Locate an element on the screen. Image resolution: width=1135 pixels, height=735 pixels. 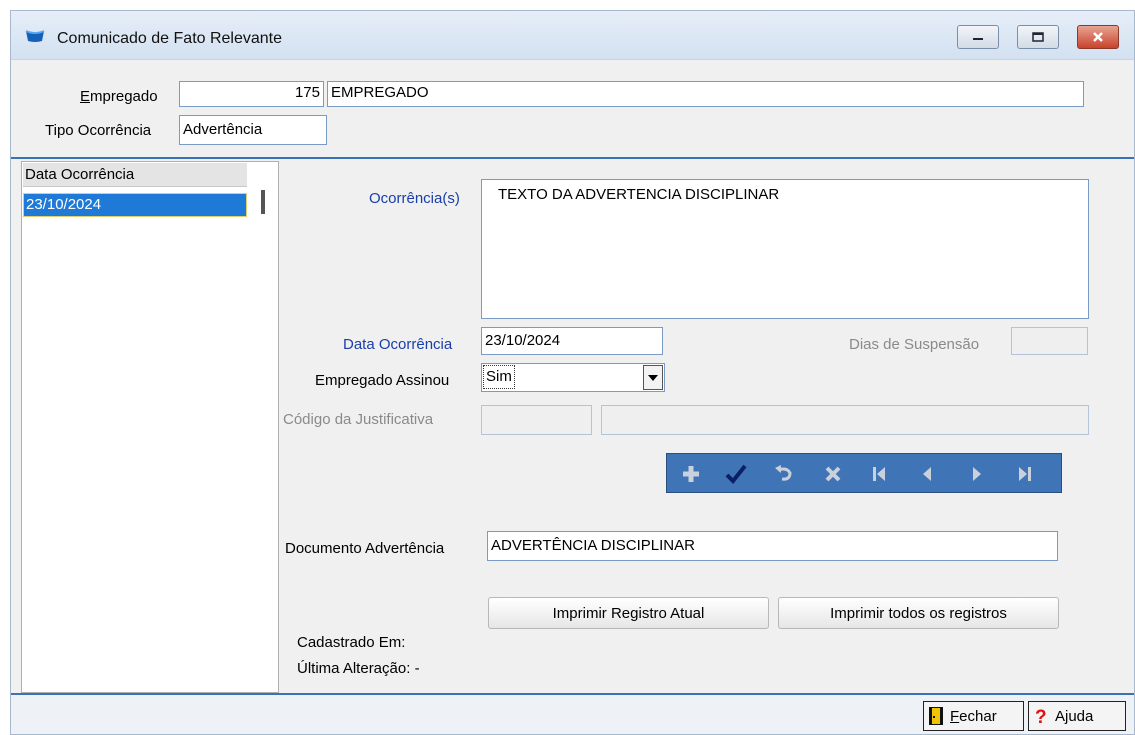
delete-button is located at coordinates (833, 474).